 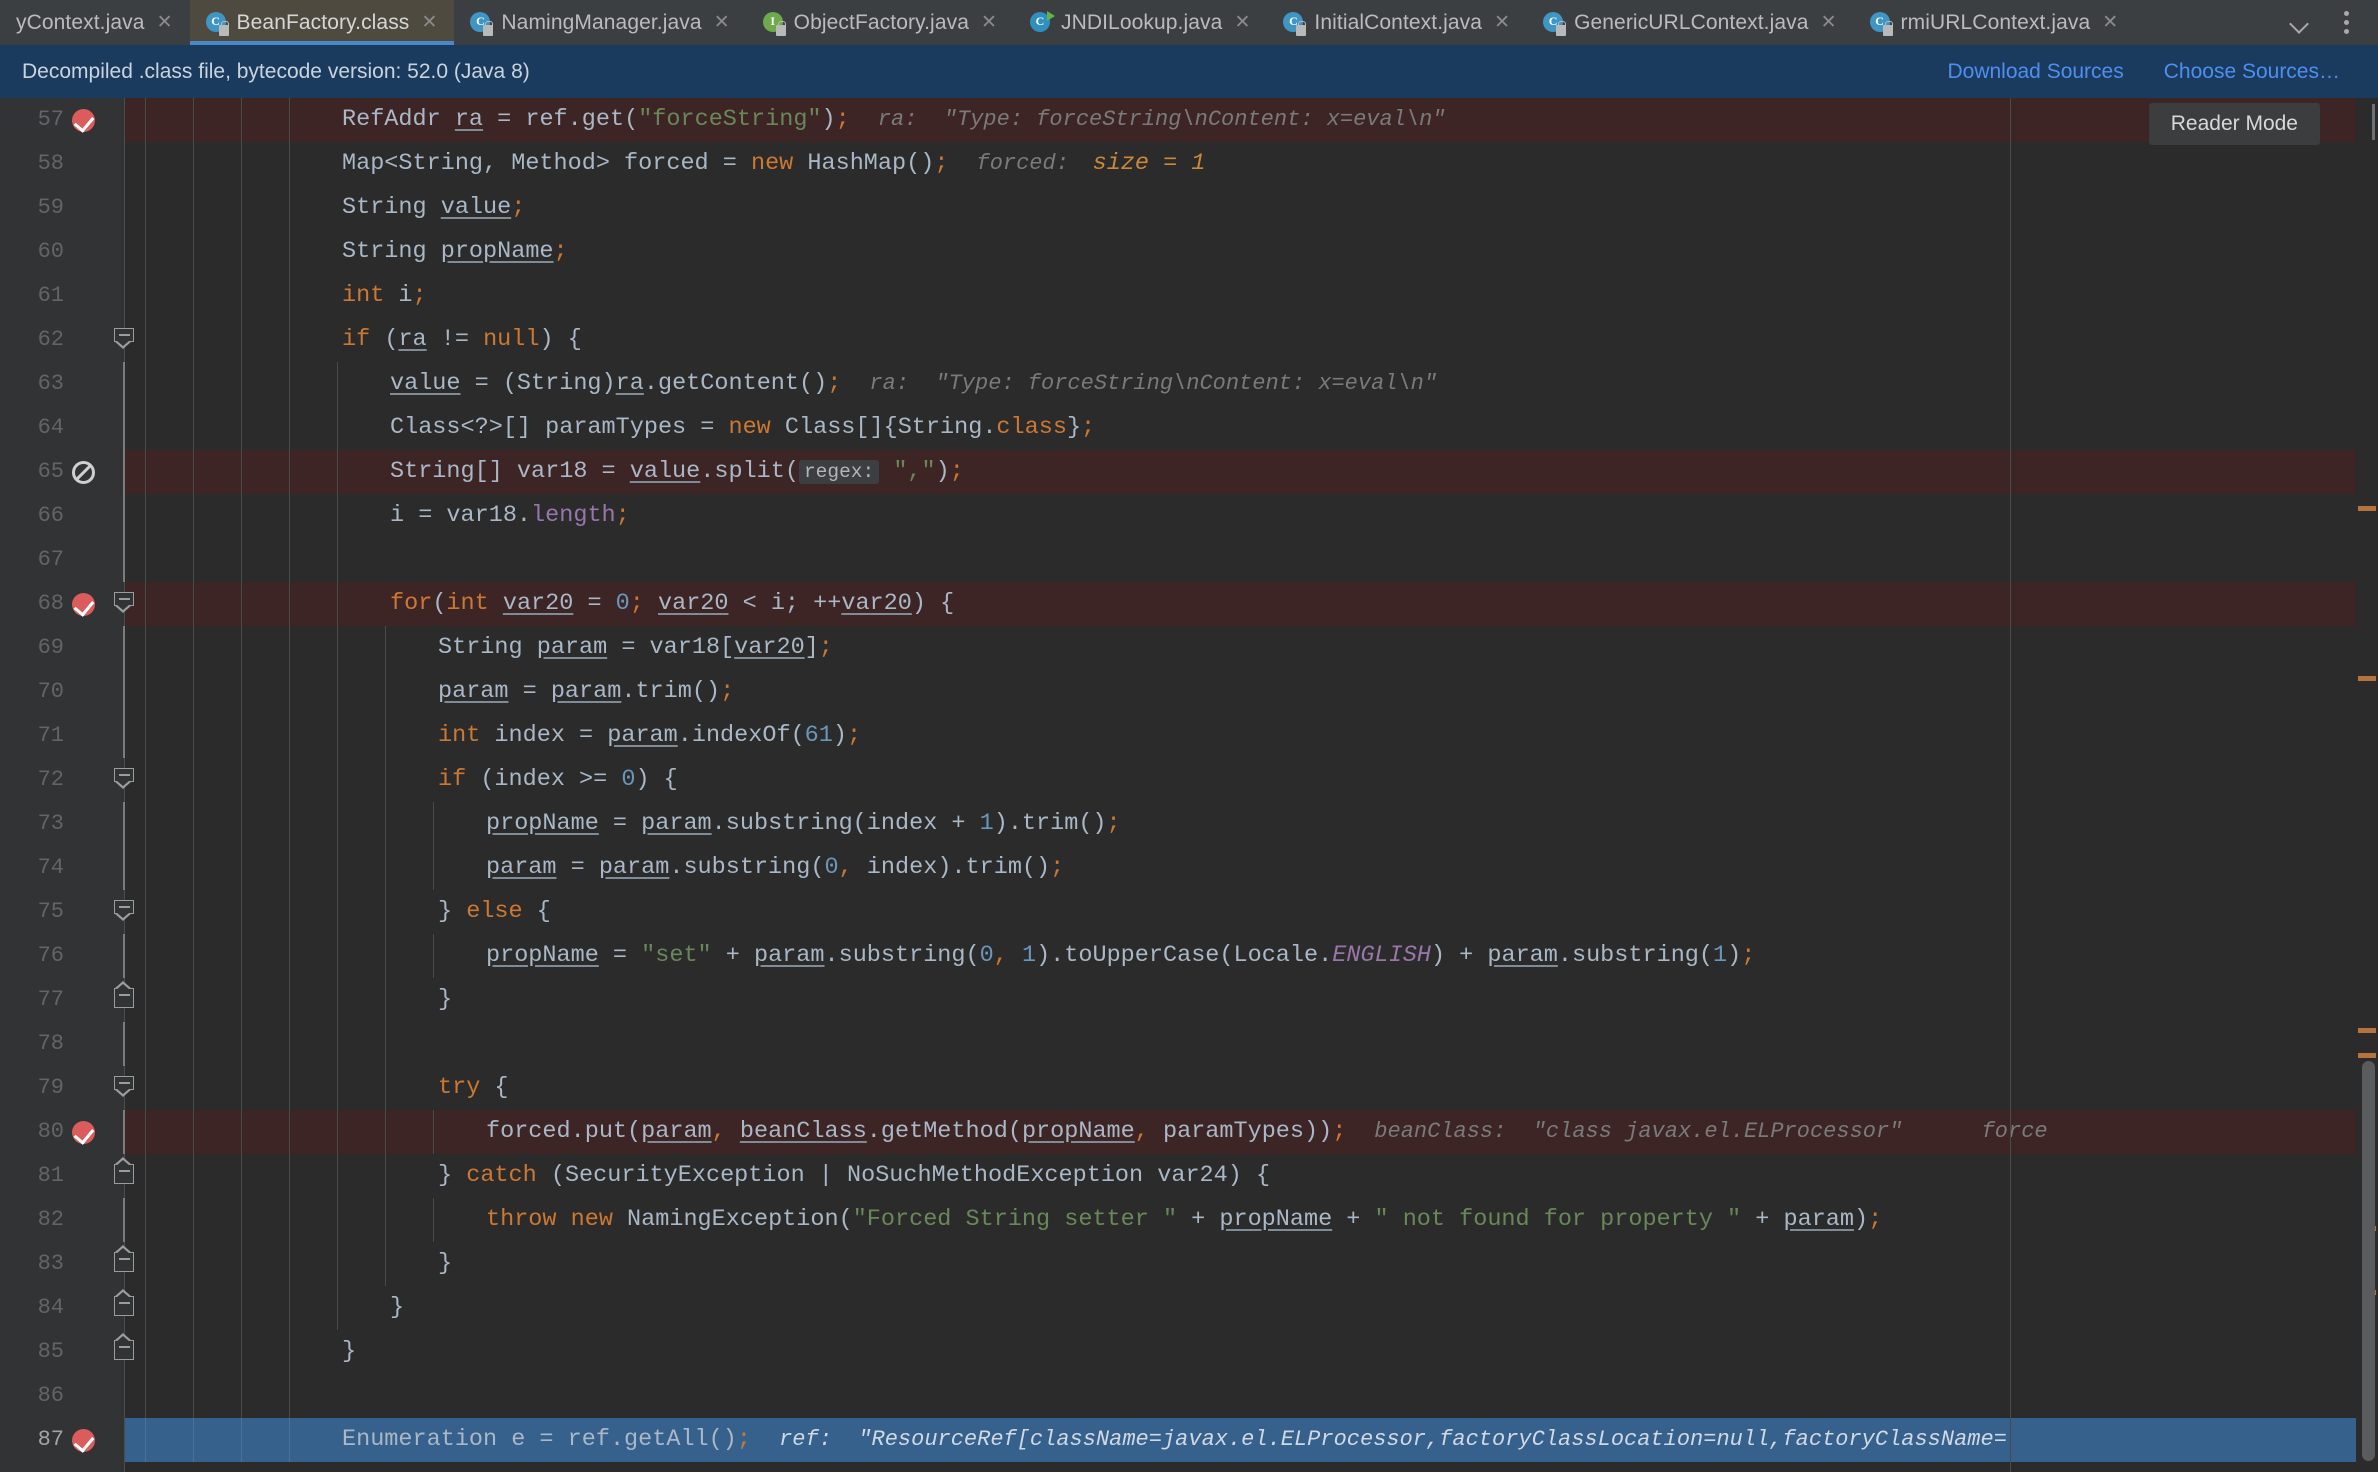 What do you see at coordinates (1189, 252) in the screenshot?
I see `code-line: 60 String propName;` at bounding box center [1189, 252].